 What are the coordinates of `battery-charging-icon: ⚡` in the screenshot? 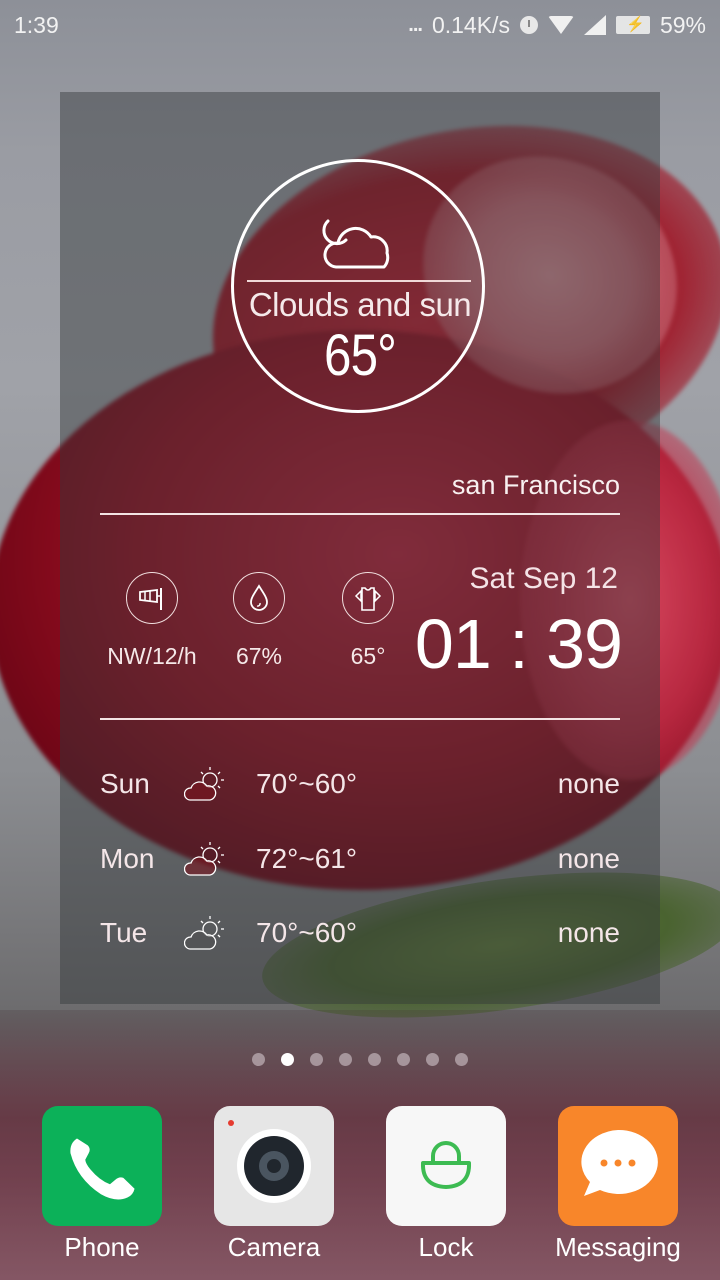 It's located at (632, 25).